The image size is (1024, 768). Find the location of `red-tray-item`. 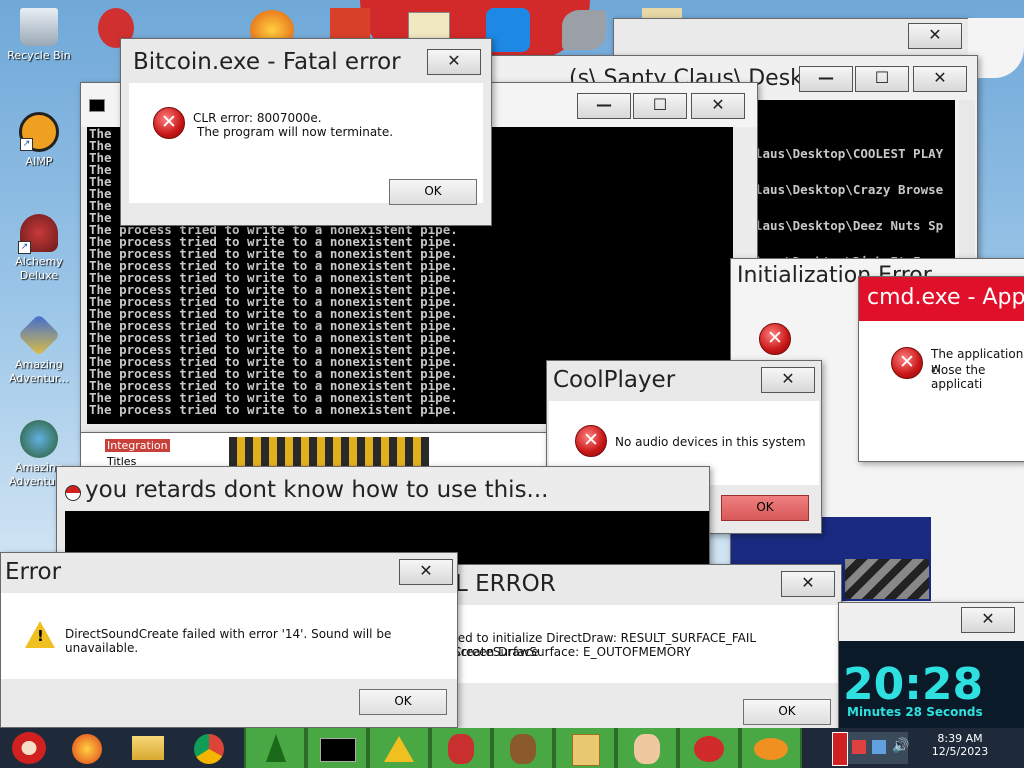

red-tray-item is located at coordinates (840, 749).